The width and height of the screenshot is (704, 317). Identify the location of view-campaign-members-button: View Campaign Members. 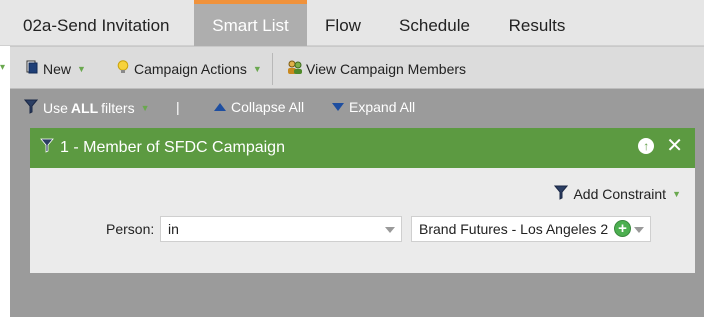
(376, 68).